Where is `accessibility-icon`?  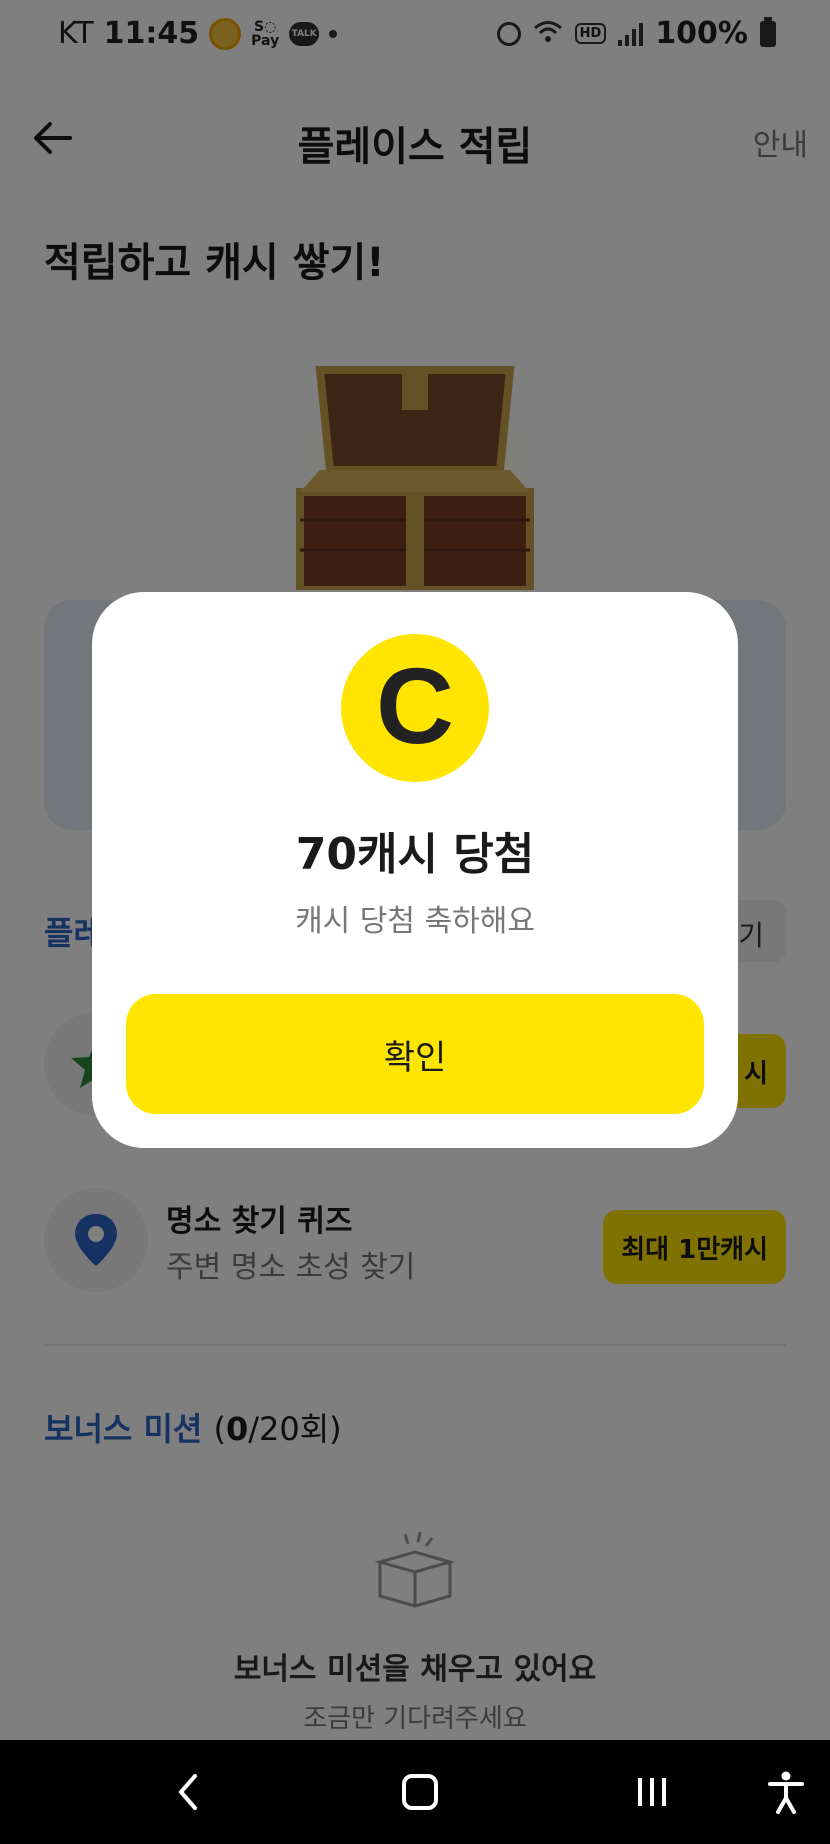 accessibility-icon is located at coordinates (786, 1792).